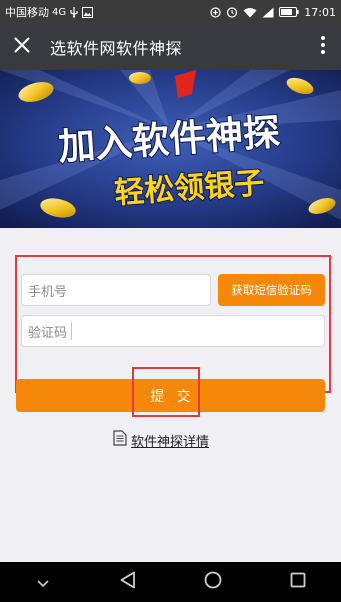  I want to click on hide-keyboard-button, so click(43, 582).